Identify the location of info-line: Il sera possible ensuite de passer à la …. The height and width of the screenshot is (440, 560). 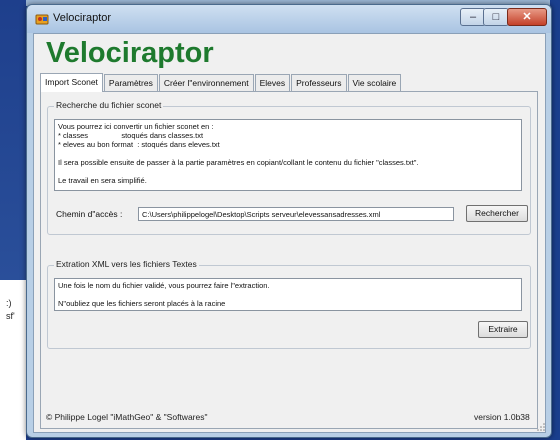
(238, 162).